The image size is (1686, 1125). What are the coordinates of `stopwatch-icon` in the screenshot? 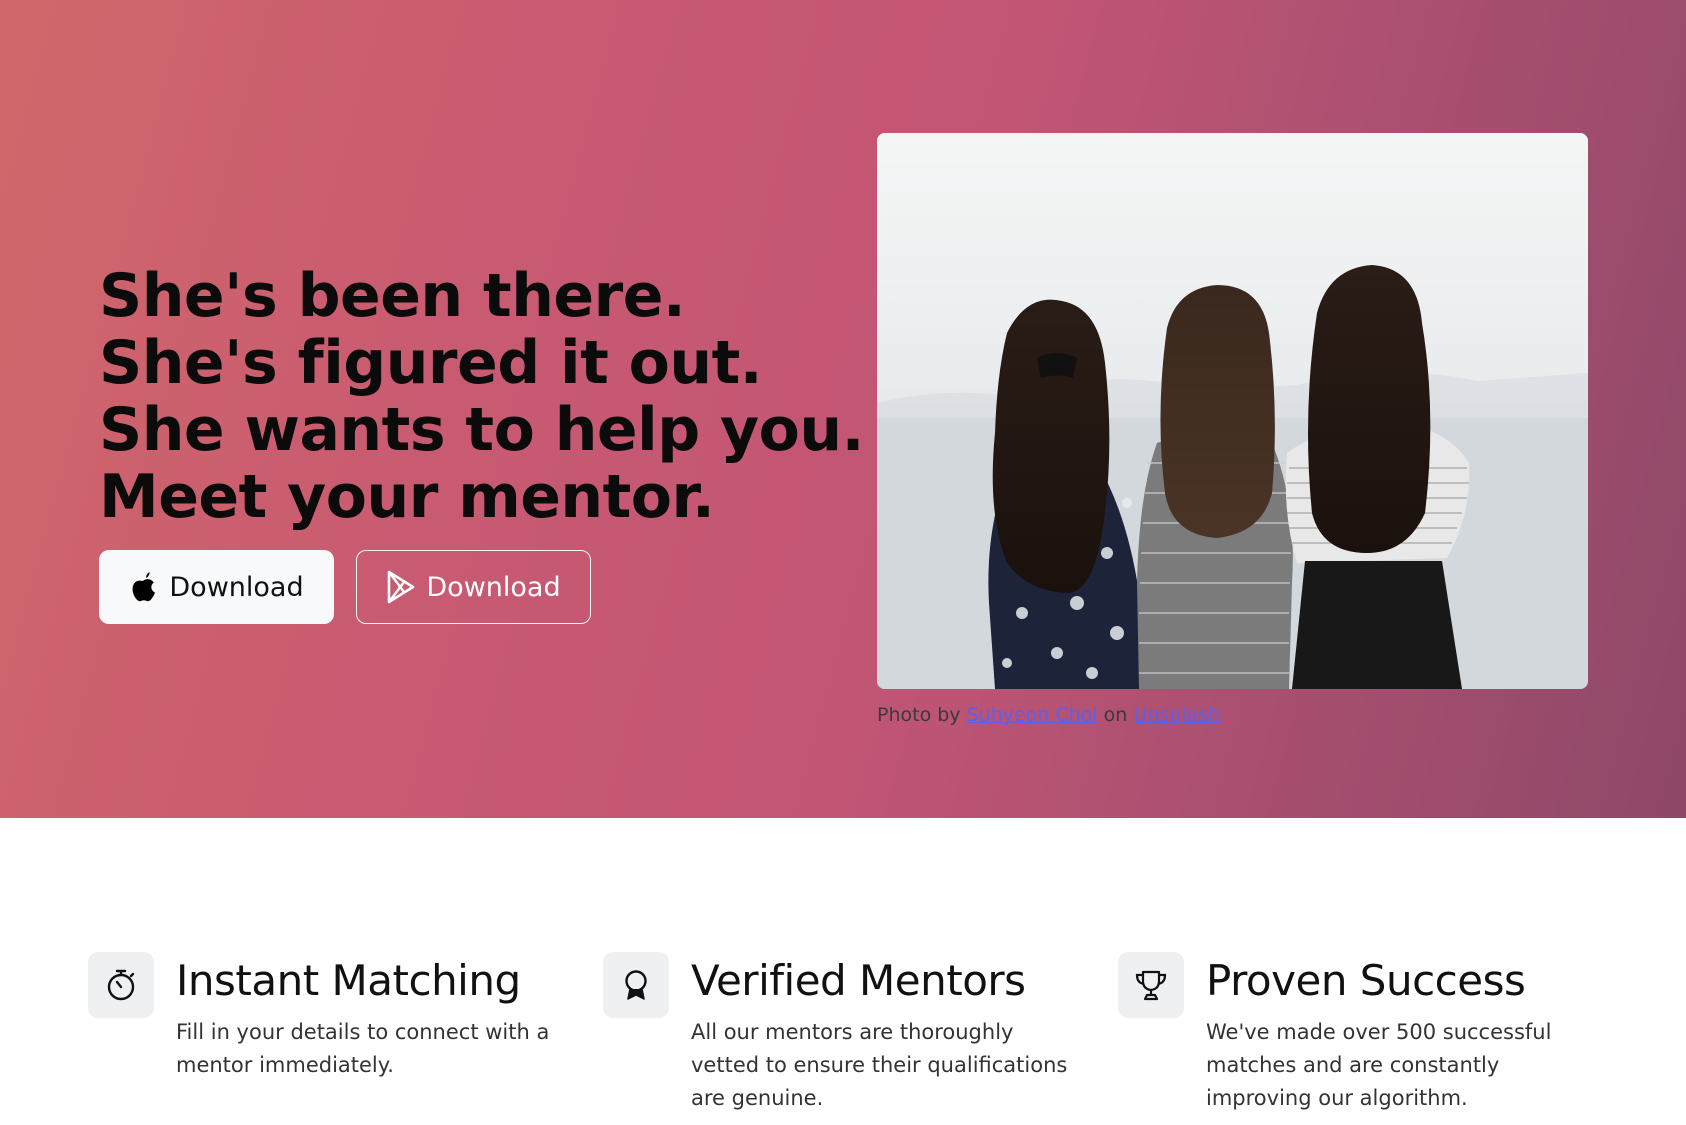 It's located at (121, 985).